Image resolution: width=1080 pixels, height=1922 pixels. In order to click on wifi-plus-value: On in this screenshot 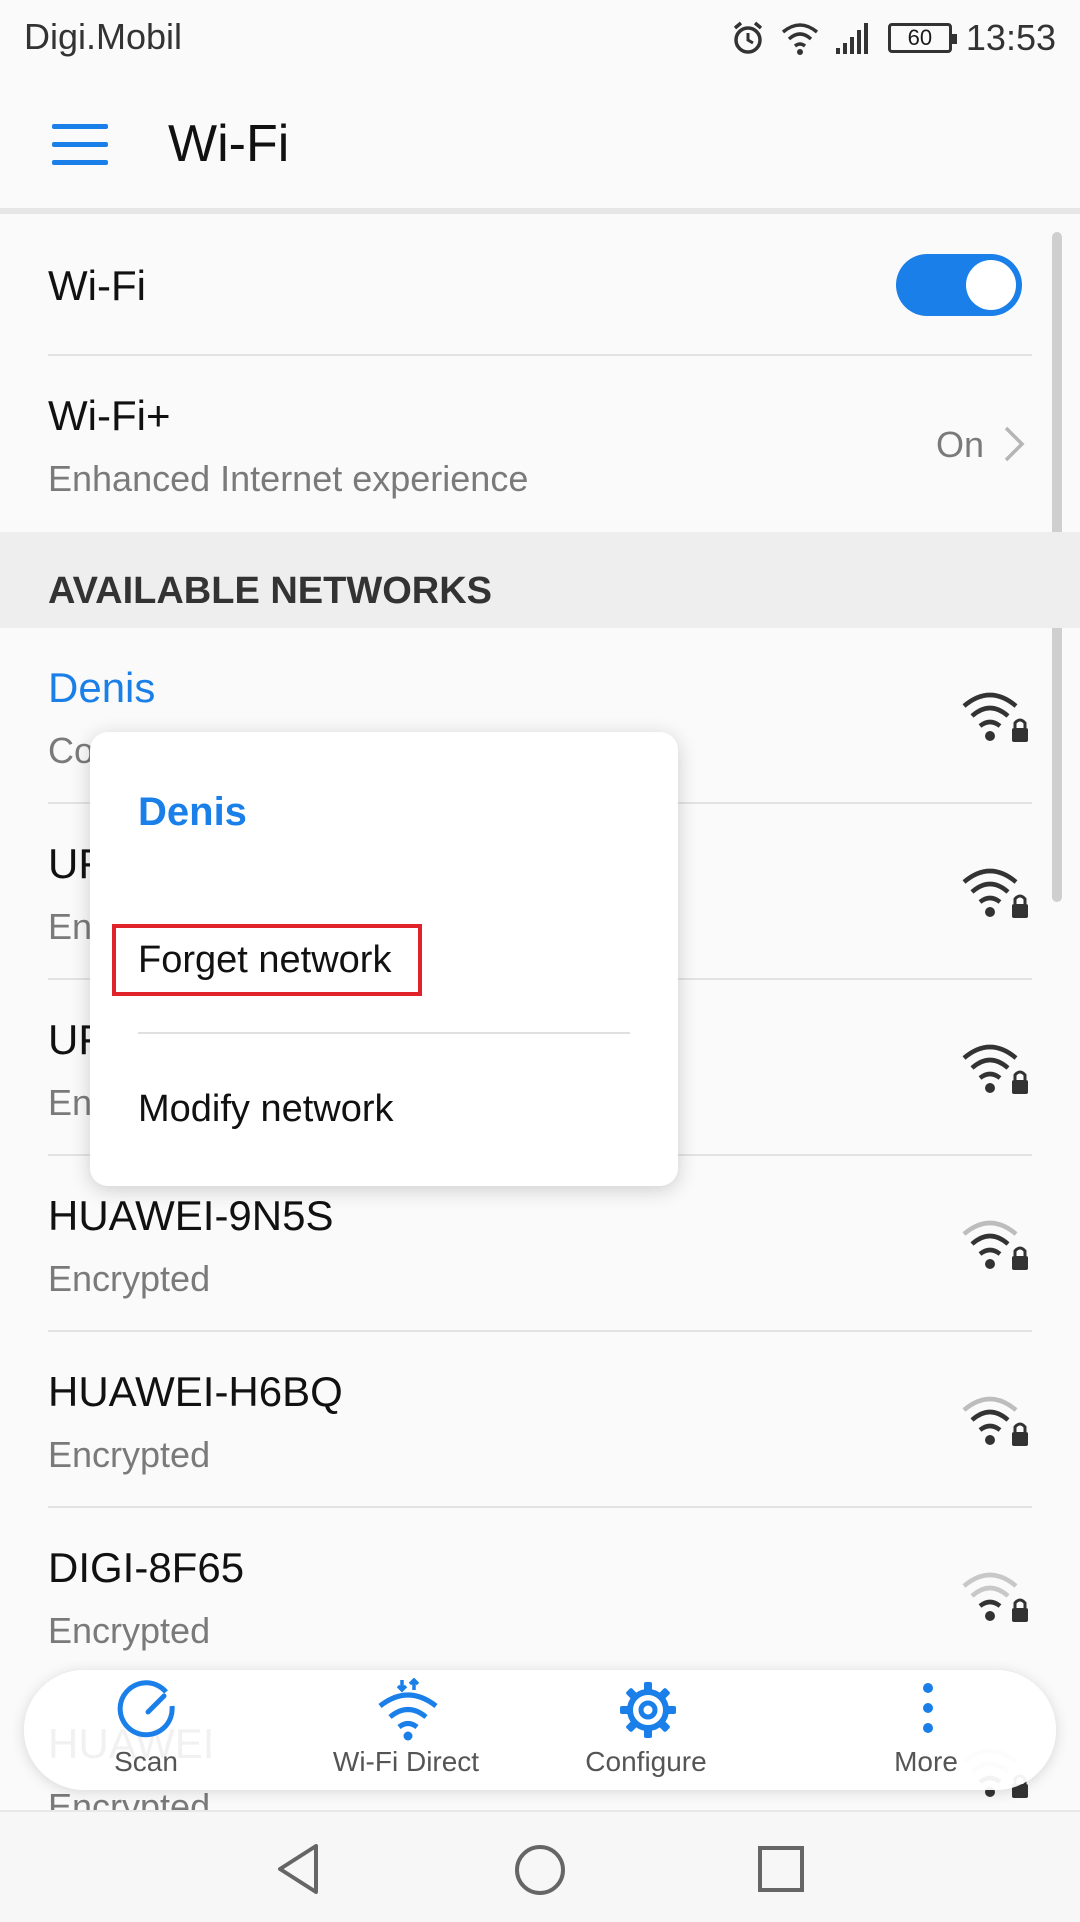, I will do `click(960, 444)`.